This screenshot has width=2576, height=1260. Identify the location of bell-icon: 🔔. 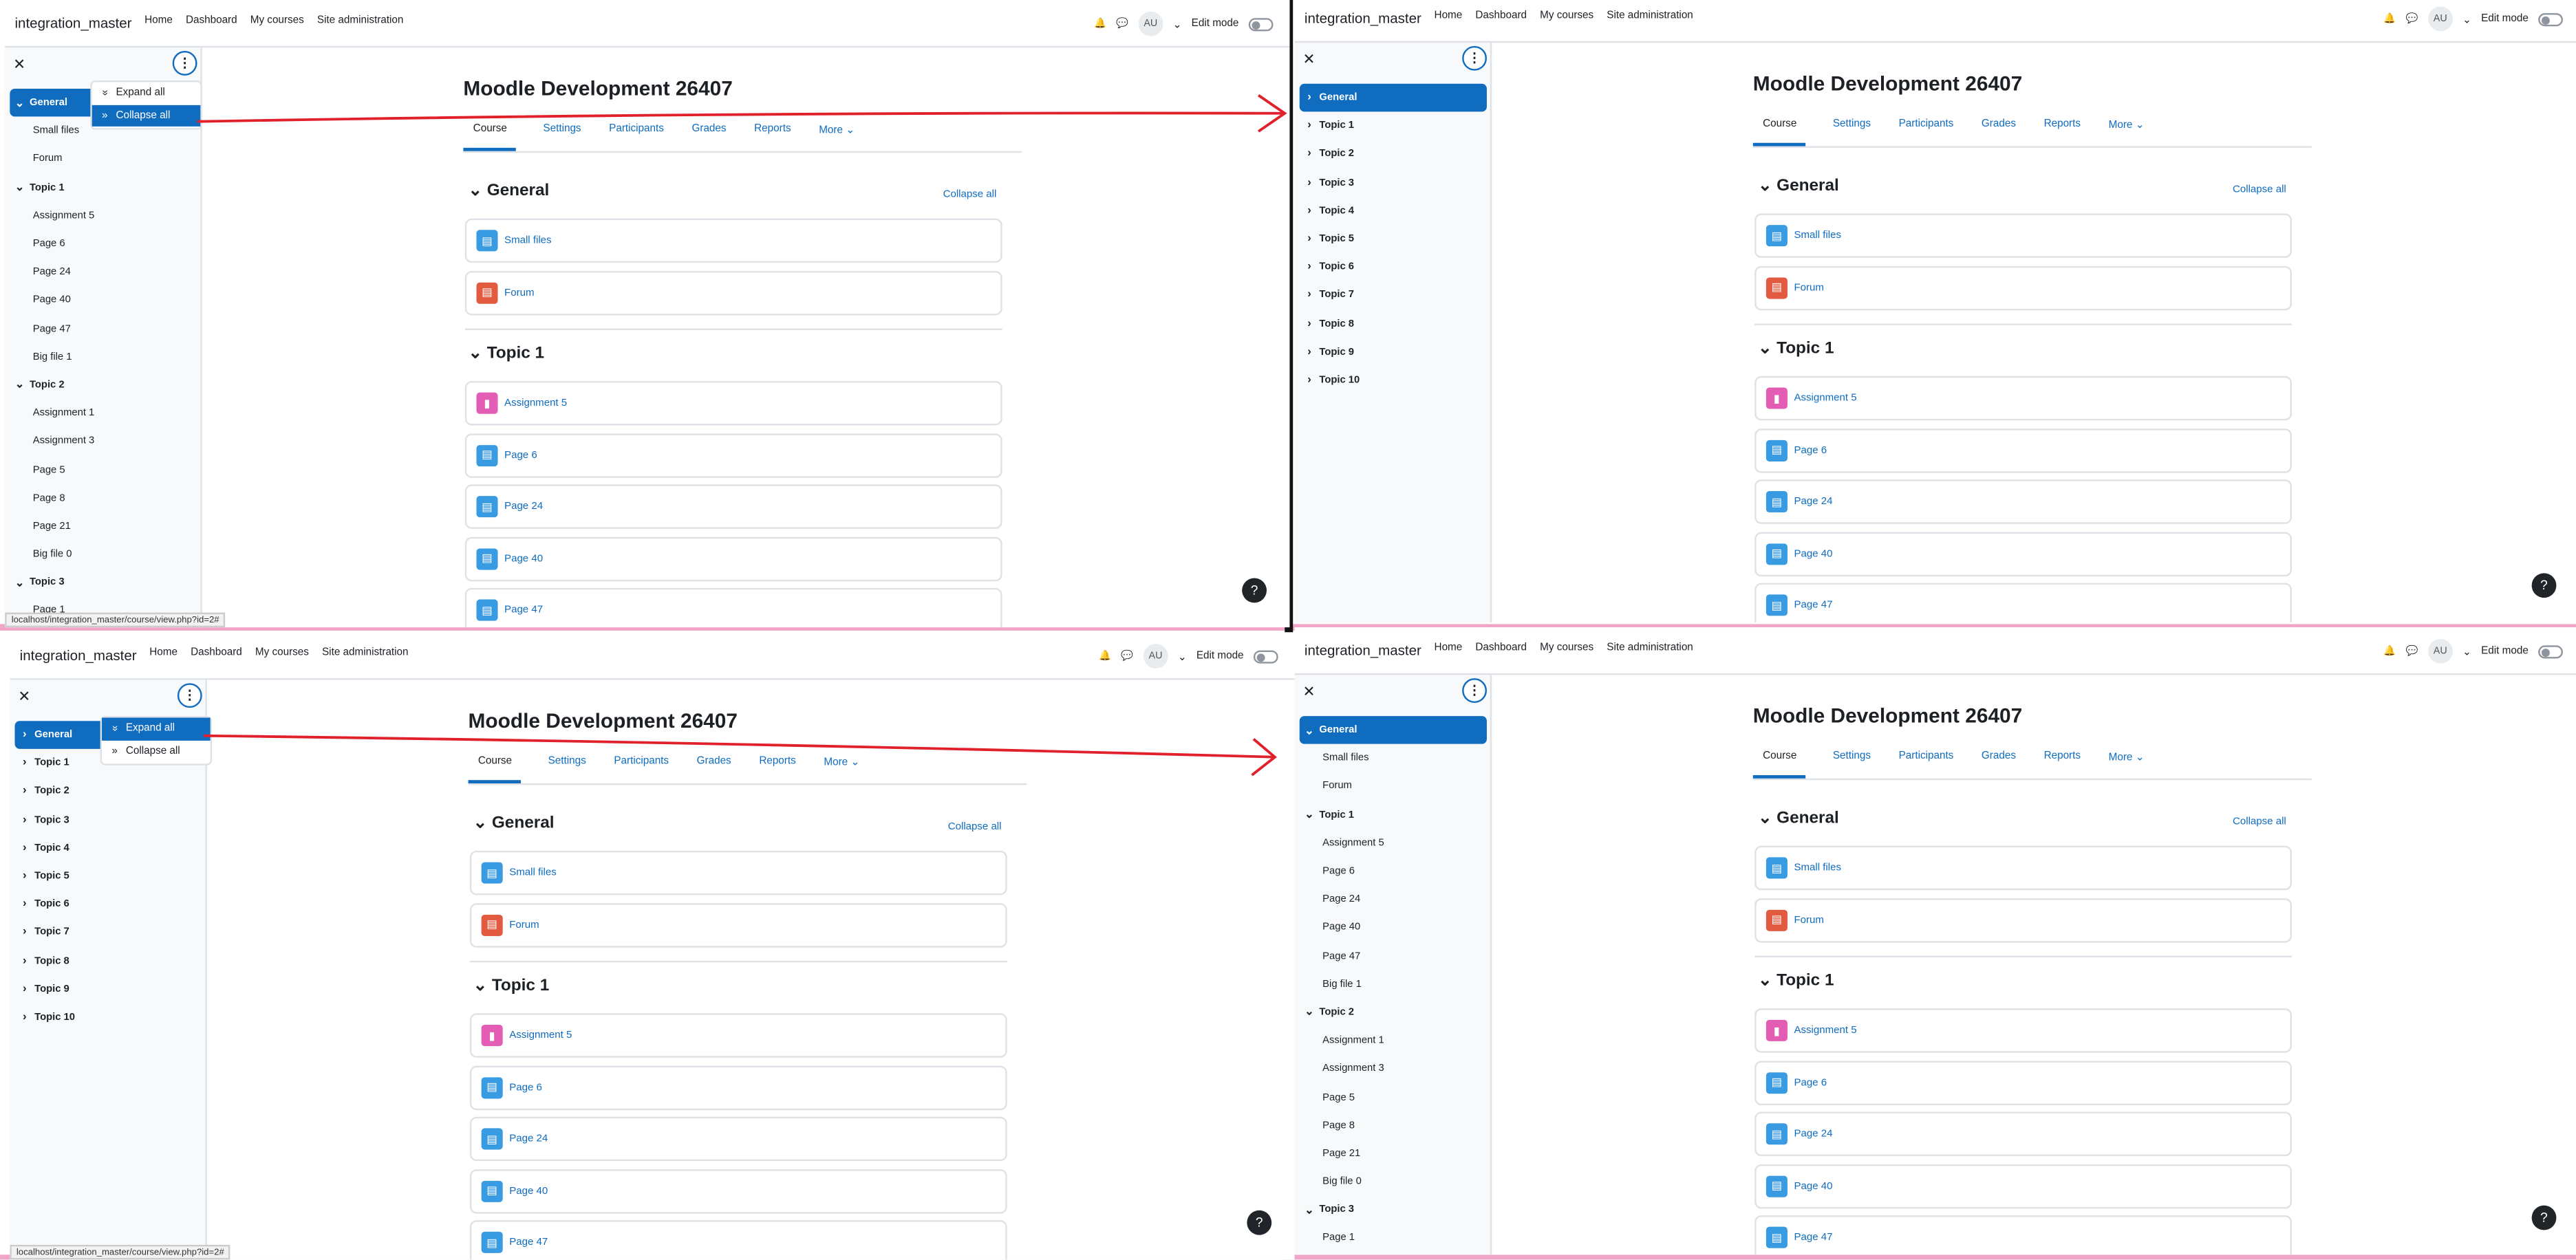
(1105, 656).